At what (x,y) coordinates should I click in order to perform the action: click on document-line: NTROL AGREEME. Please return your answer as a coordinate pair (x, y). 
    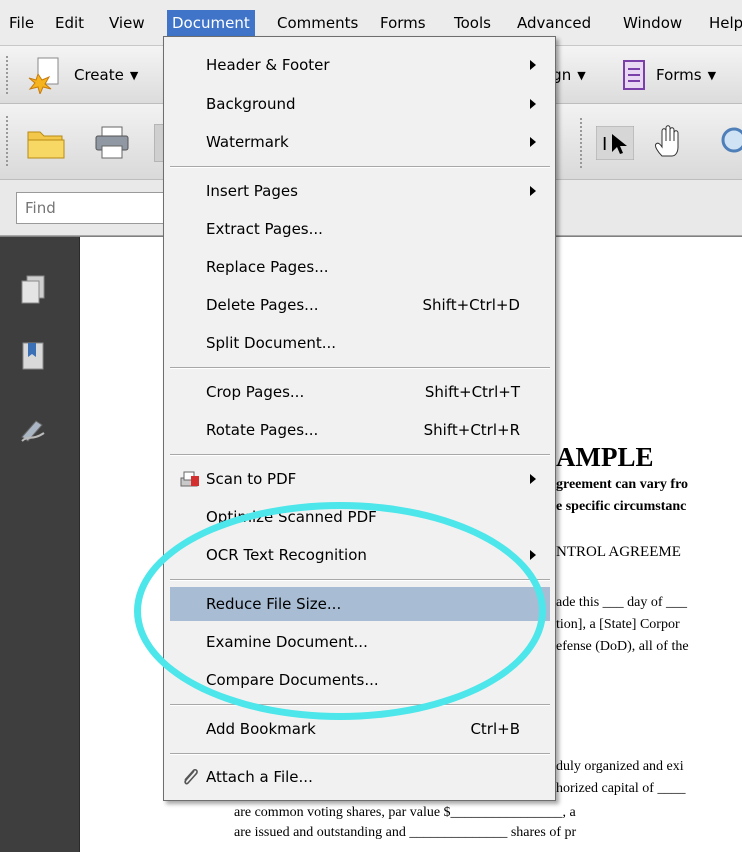
    Looking at the image, I should click on (618, 552).